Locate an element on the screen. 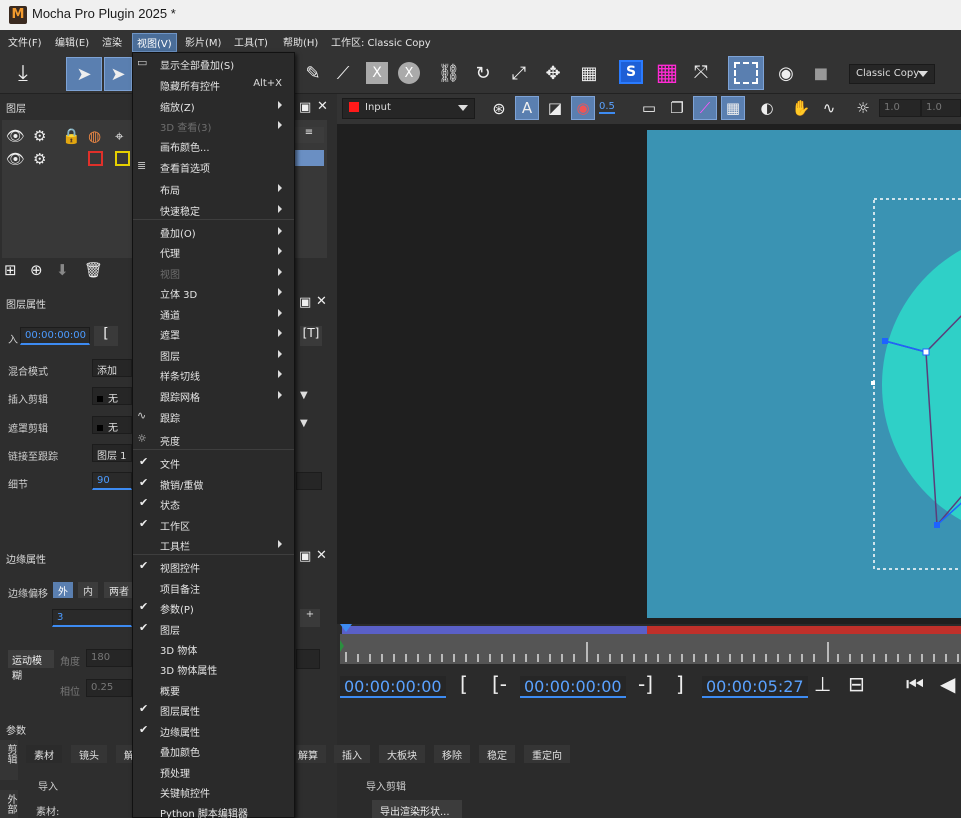 The height and width of the screenshot is (818, 961). angle-field: 180 is located at coordinates (109, 658).